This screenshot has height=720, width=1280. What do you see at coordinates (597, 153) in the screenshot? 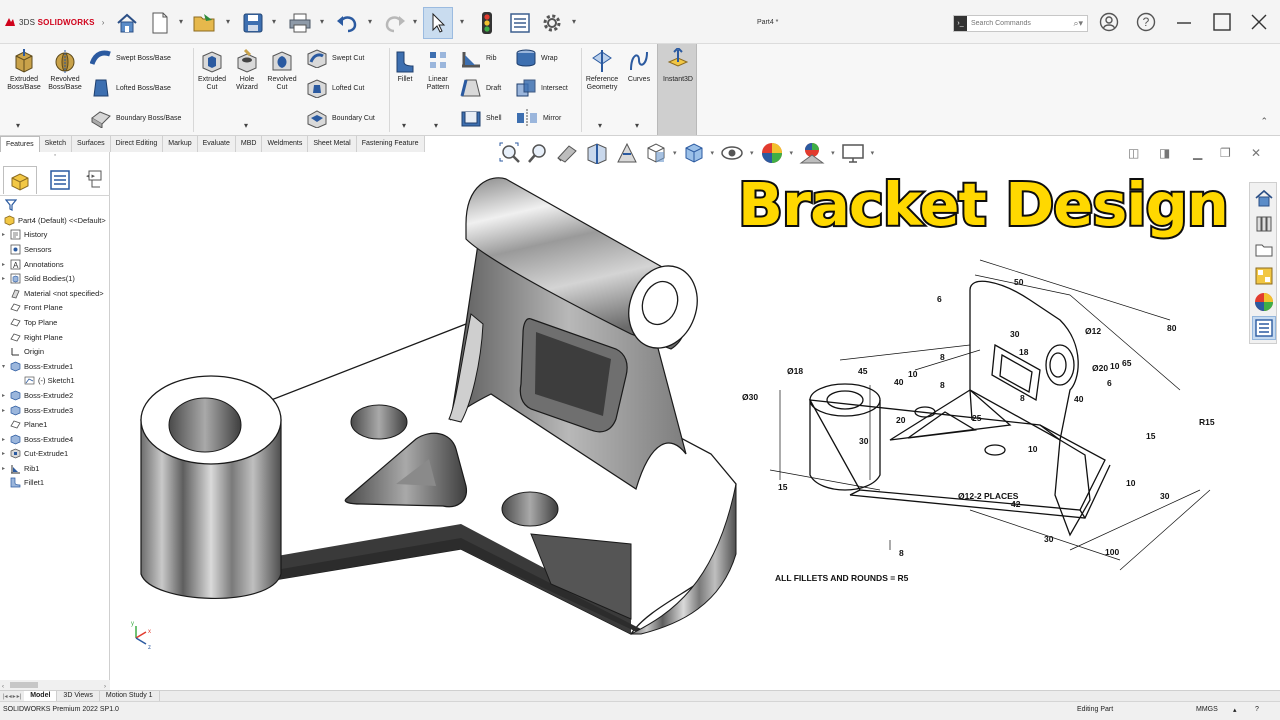
I see `section-view-icon` at bounding box center [597, 153].